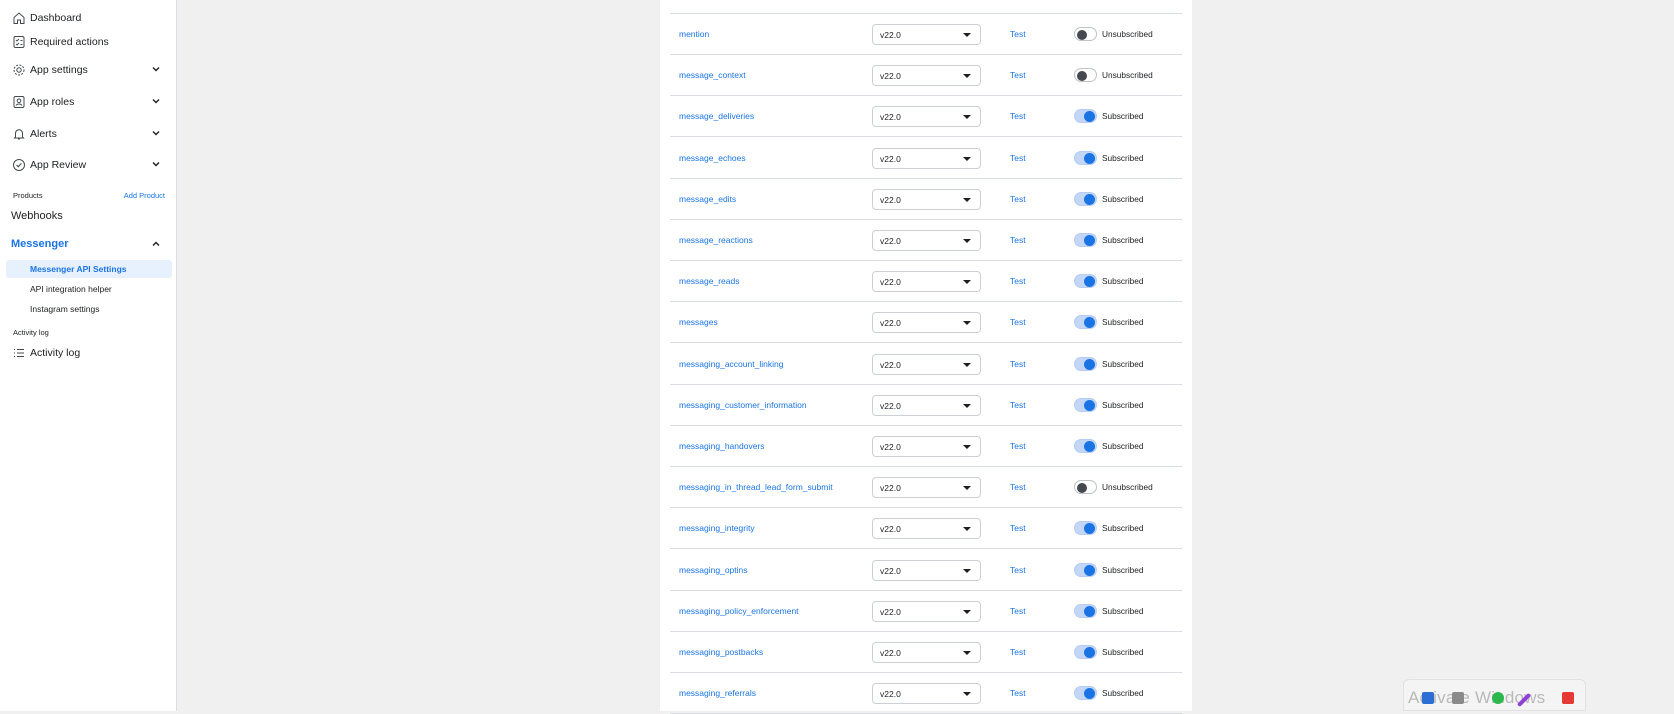 The width and height of the screenshot is (1674, 714). What do you see at coordinates (694, 34) in the screenshot?
I see `webhook-field-name: mention` at bounding box center [694, 34].